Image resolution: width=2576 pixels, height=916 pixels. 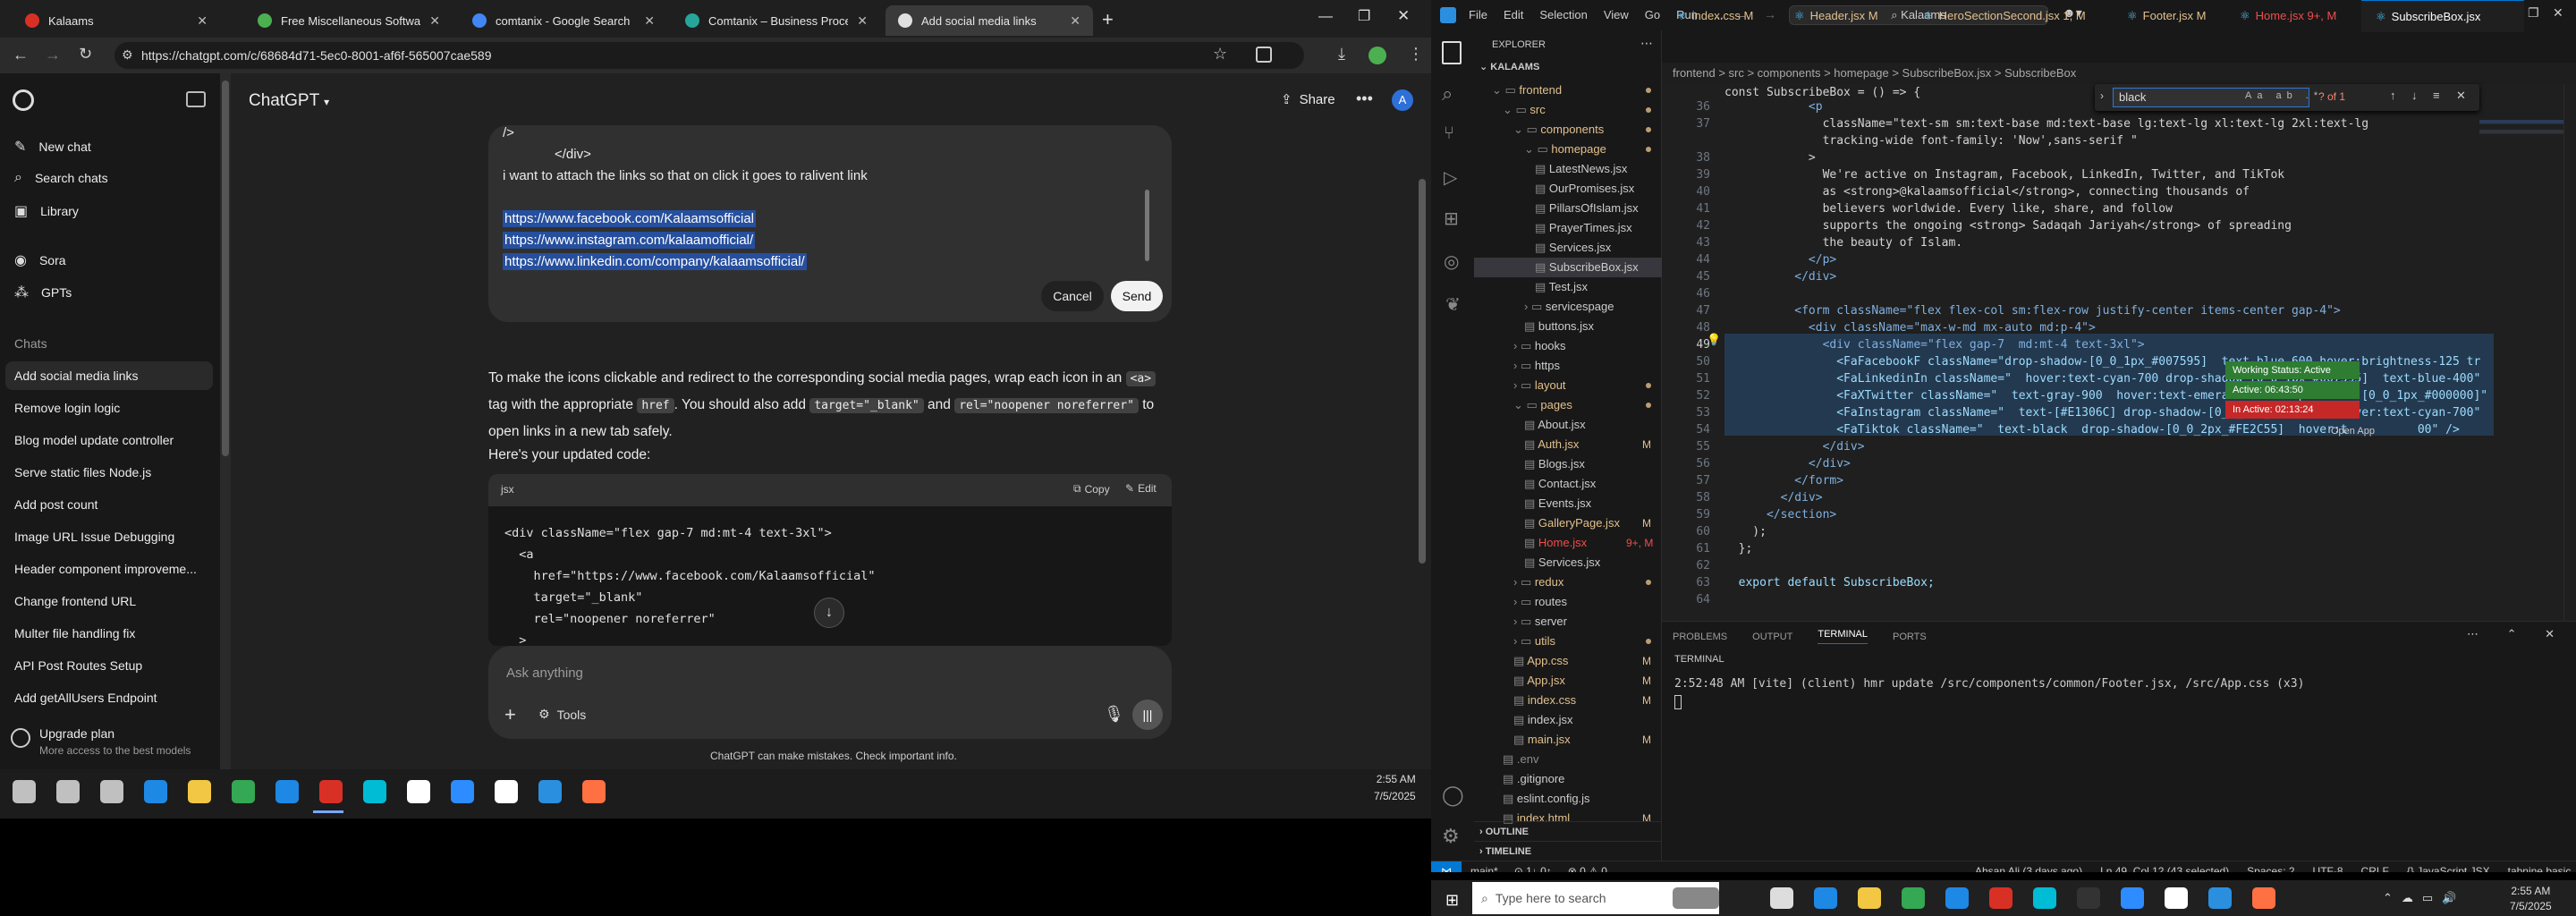 I want to click on tree-folder-item: › ▭ routes, so click(x=1540, y=602).